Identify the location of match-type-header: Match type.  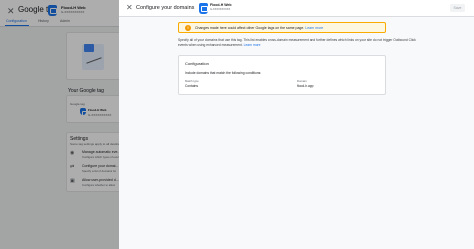
(192, 81).